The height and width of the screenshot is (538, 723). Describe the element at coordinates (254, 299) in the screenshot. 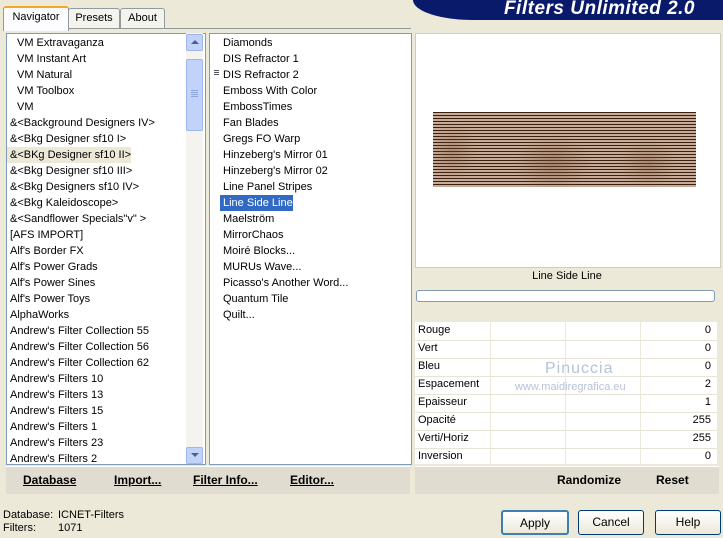

I see `filter-item: Quantum Tile` at that location.